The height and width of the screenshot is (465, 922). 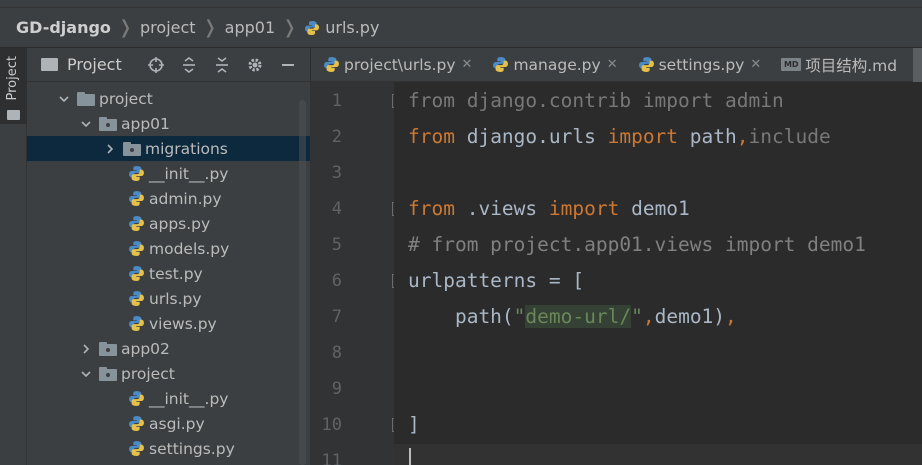 I want to click on tree-row: models.py, so click(x=168, y=248).